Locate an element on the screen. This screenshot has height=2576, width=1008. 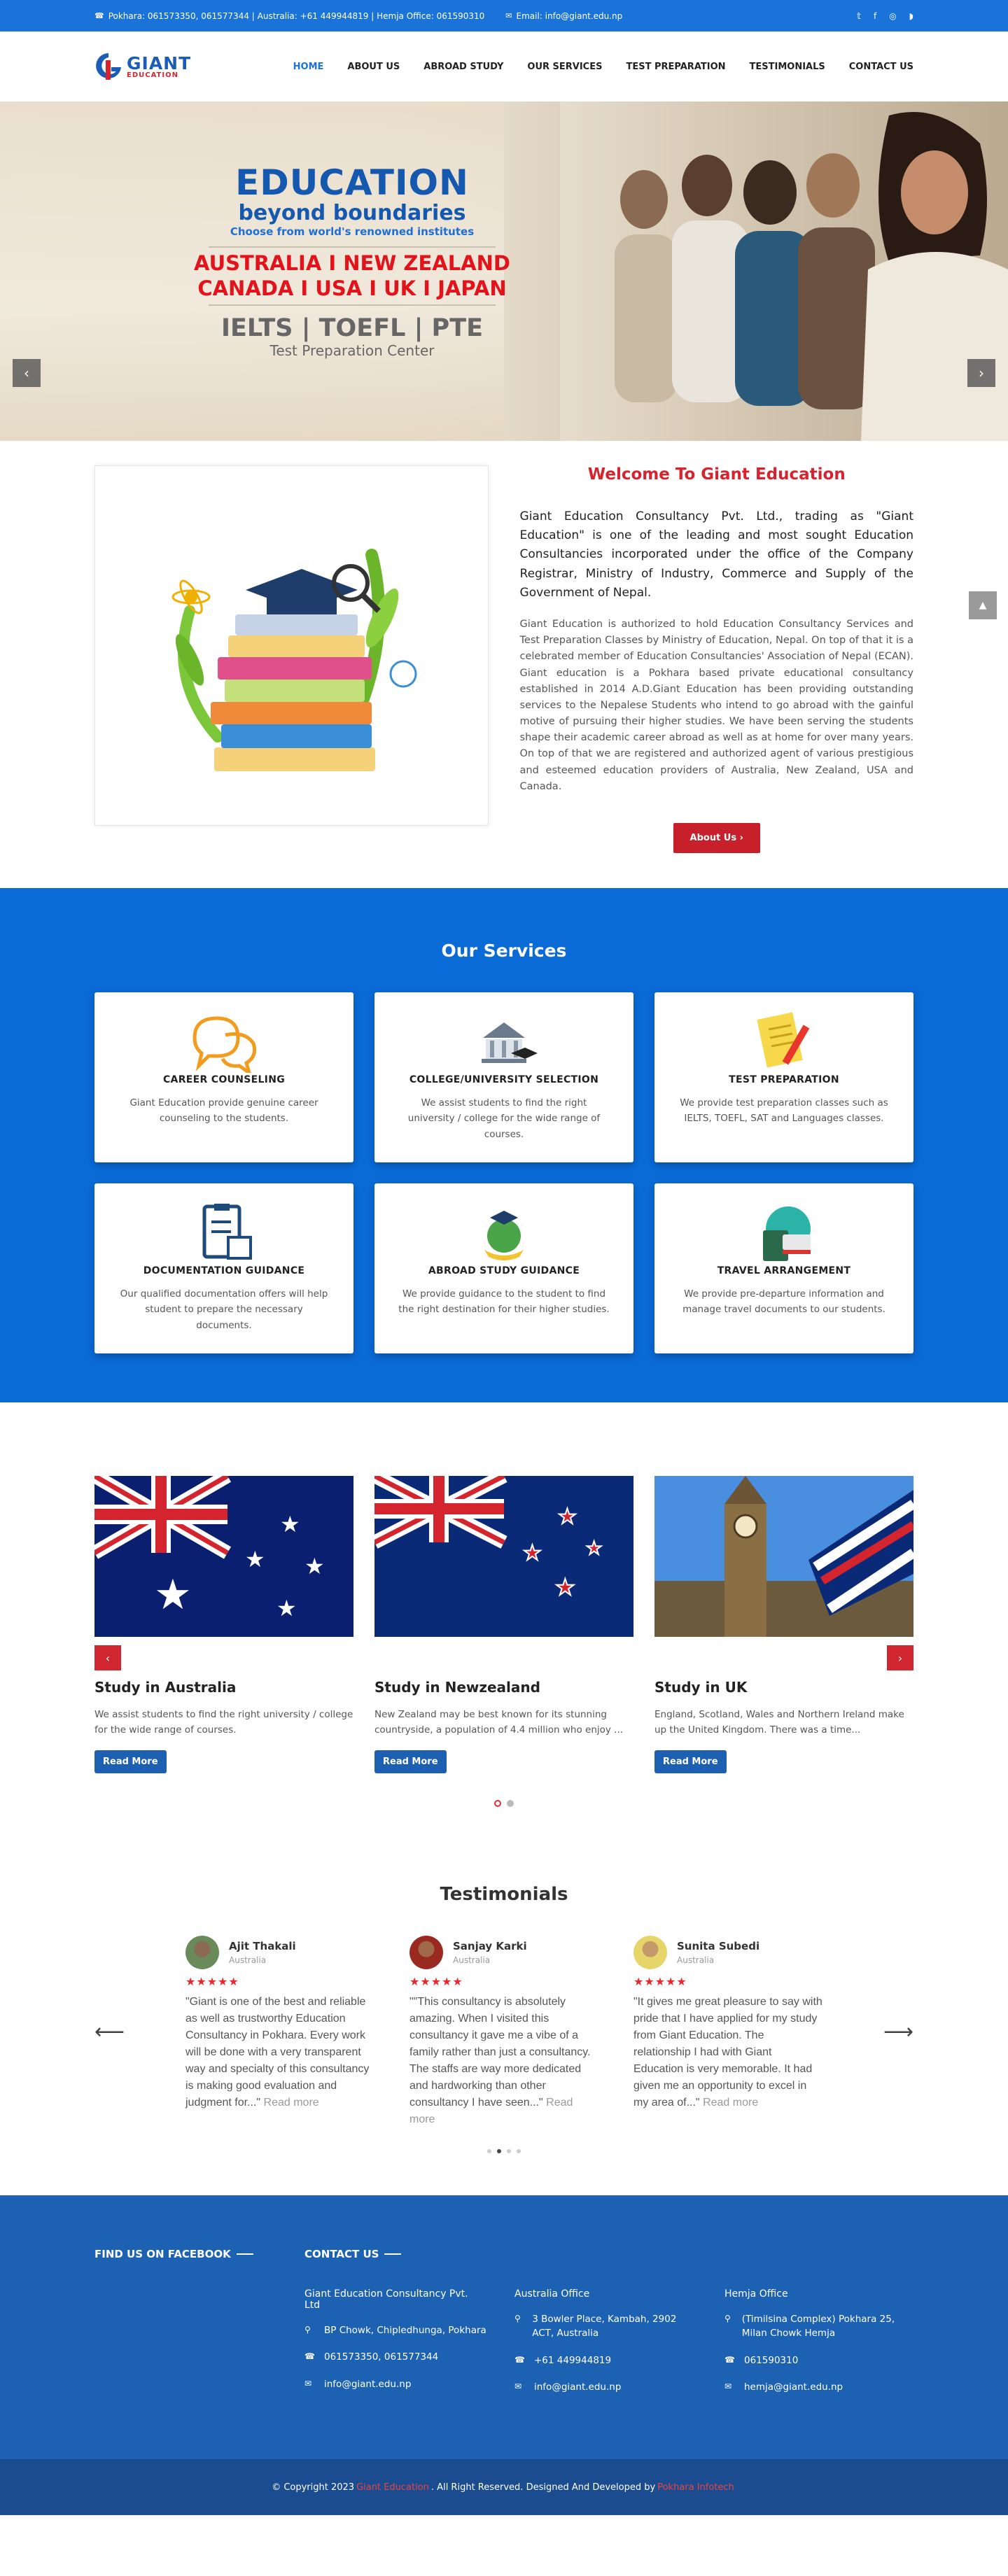
rss-icon: ◗ is located at coordinates (911, 16).